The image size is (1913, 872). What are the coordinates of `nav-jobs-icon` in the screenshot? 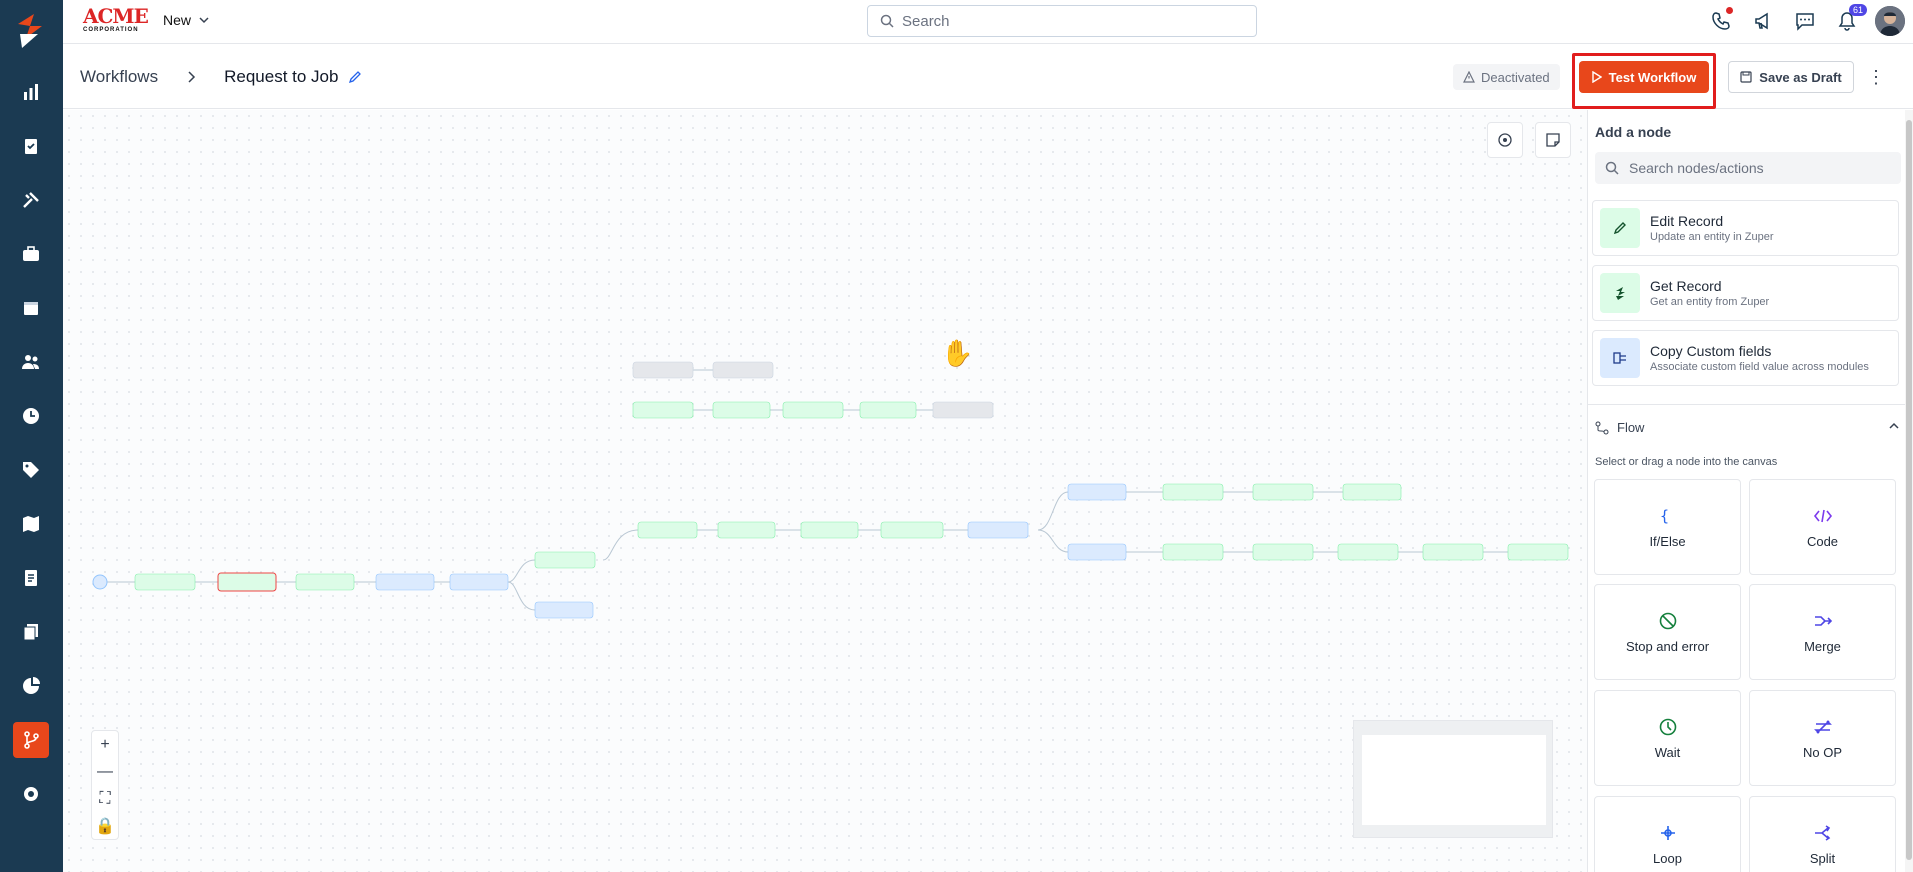 It's located at (31, 146).